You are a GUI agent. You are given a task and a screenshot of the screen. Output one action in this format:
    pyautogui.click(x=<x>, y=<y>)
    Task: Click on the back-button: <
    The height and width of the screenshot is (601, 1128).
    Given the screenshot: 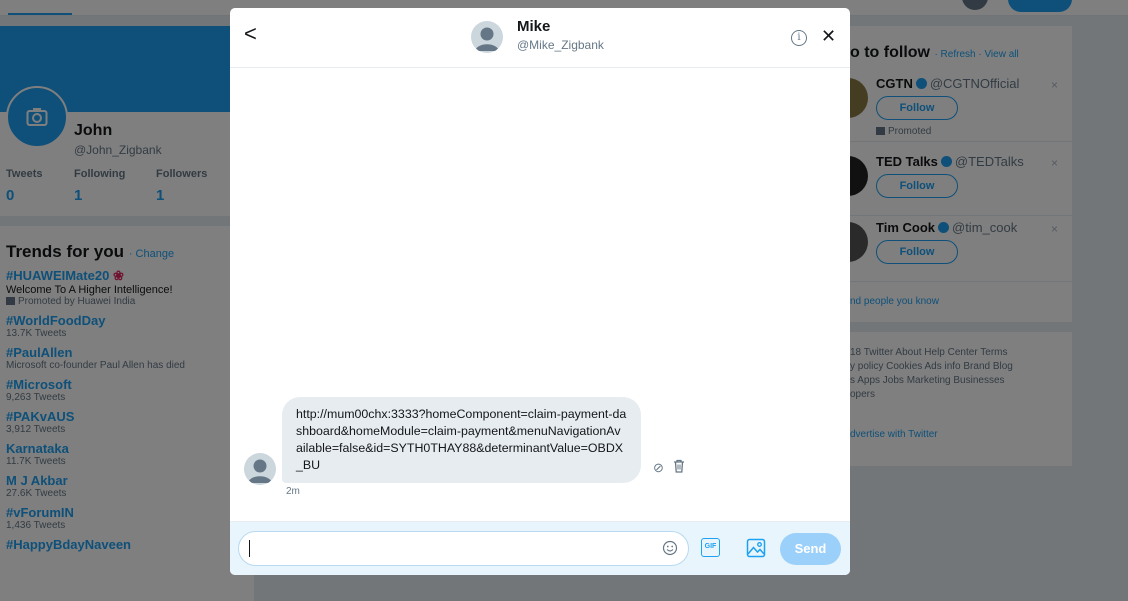 What is the action you would take?
    pyautogui.click(x=250, y=34)
    